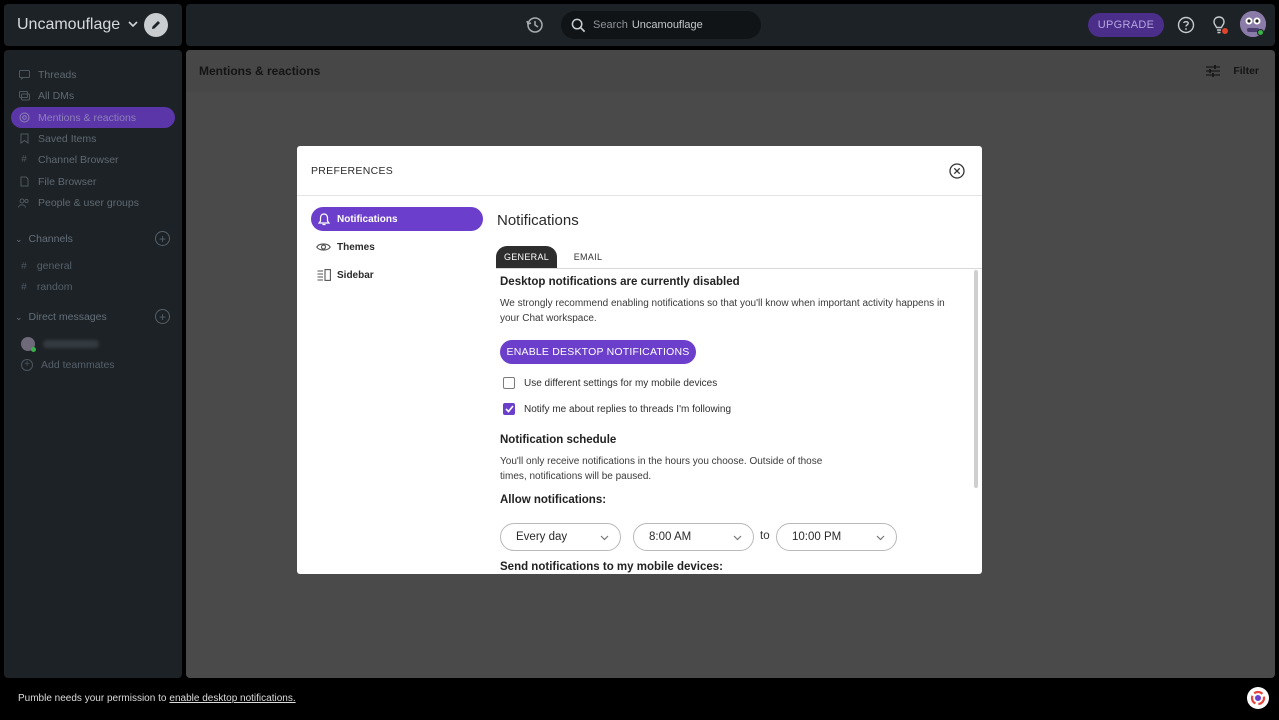 The width and height of the screenshot is (1279, 720). I want to click on close-icon, so click(957, 171).